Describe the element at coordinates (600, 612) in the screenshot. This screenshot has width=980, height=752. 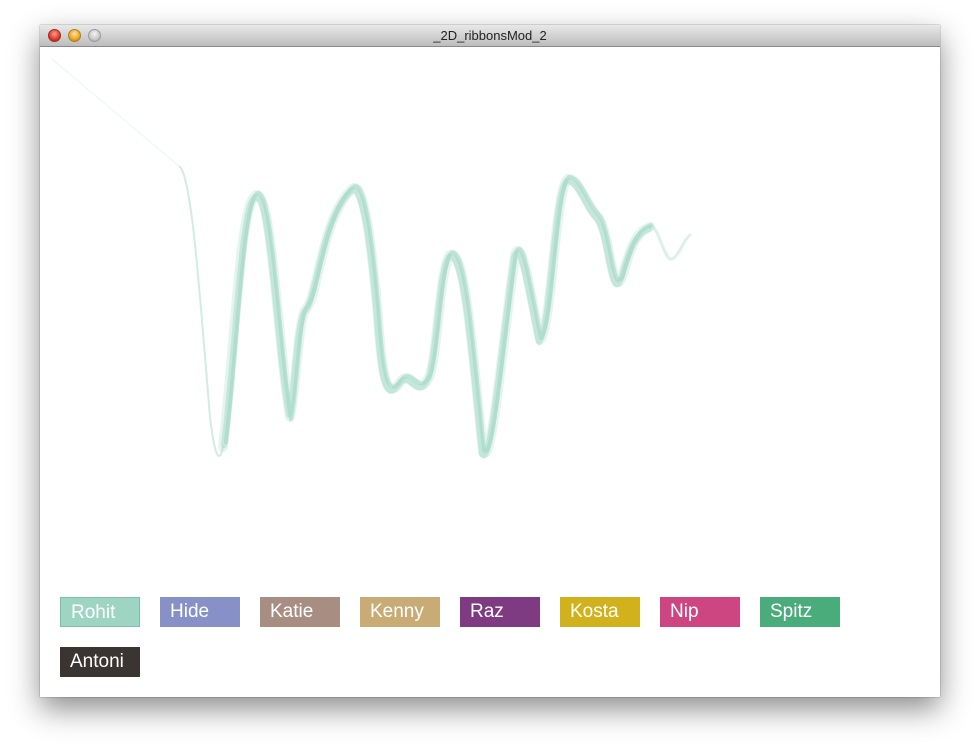
I see `person-button-kosta: Kosta` at that location.